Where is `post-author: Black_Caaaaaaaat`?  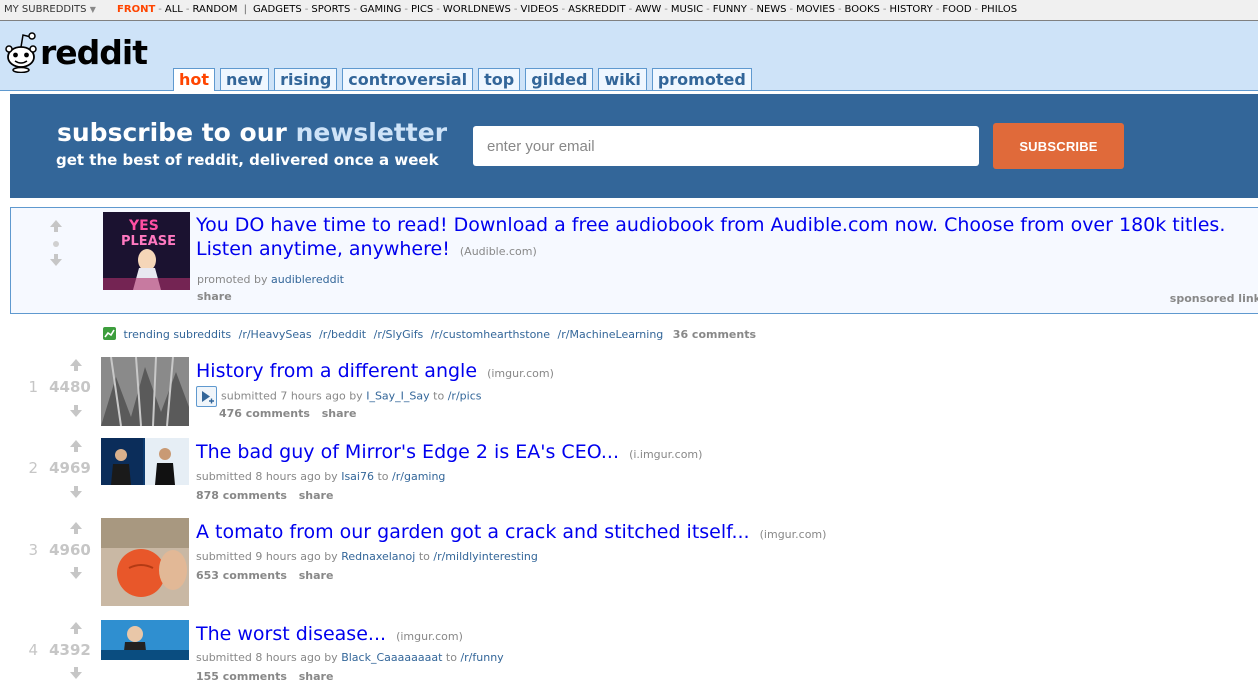 post-author: Black_Caaaaaaaat is located at coordinates (391, 657).